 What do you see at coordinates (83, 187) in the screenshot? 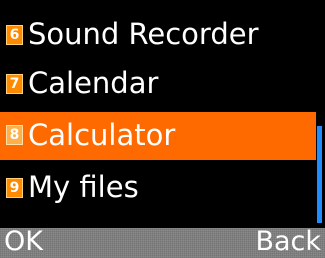
I see `menu-item-label: My files` at bounding box center [83, 187].